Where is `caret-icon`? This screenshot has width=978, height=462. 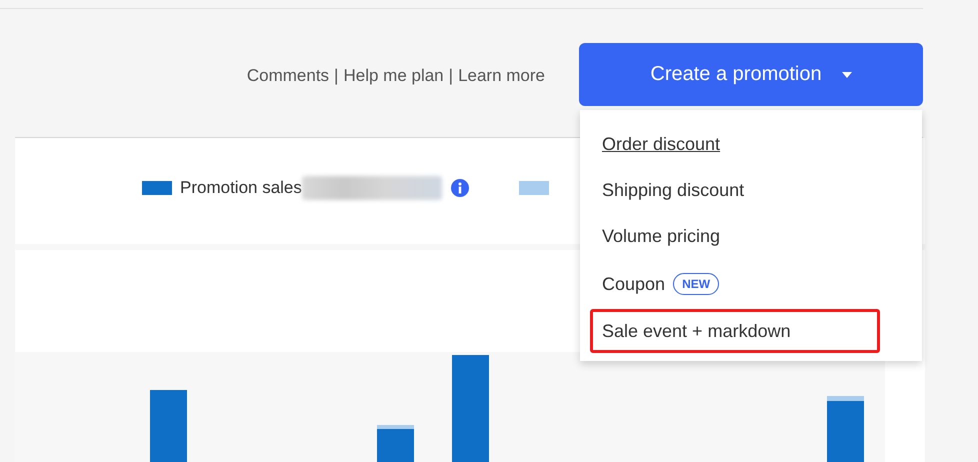
caret-icon is located at coordinates (847, 75).